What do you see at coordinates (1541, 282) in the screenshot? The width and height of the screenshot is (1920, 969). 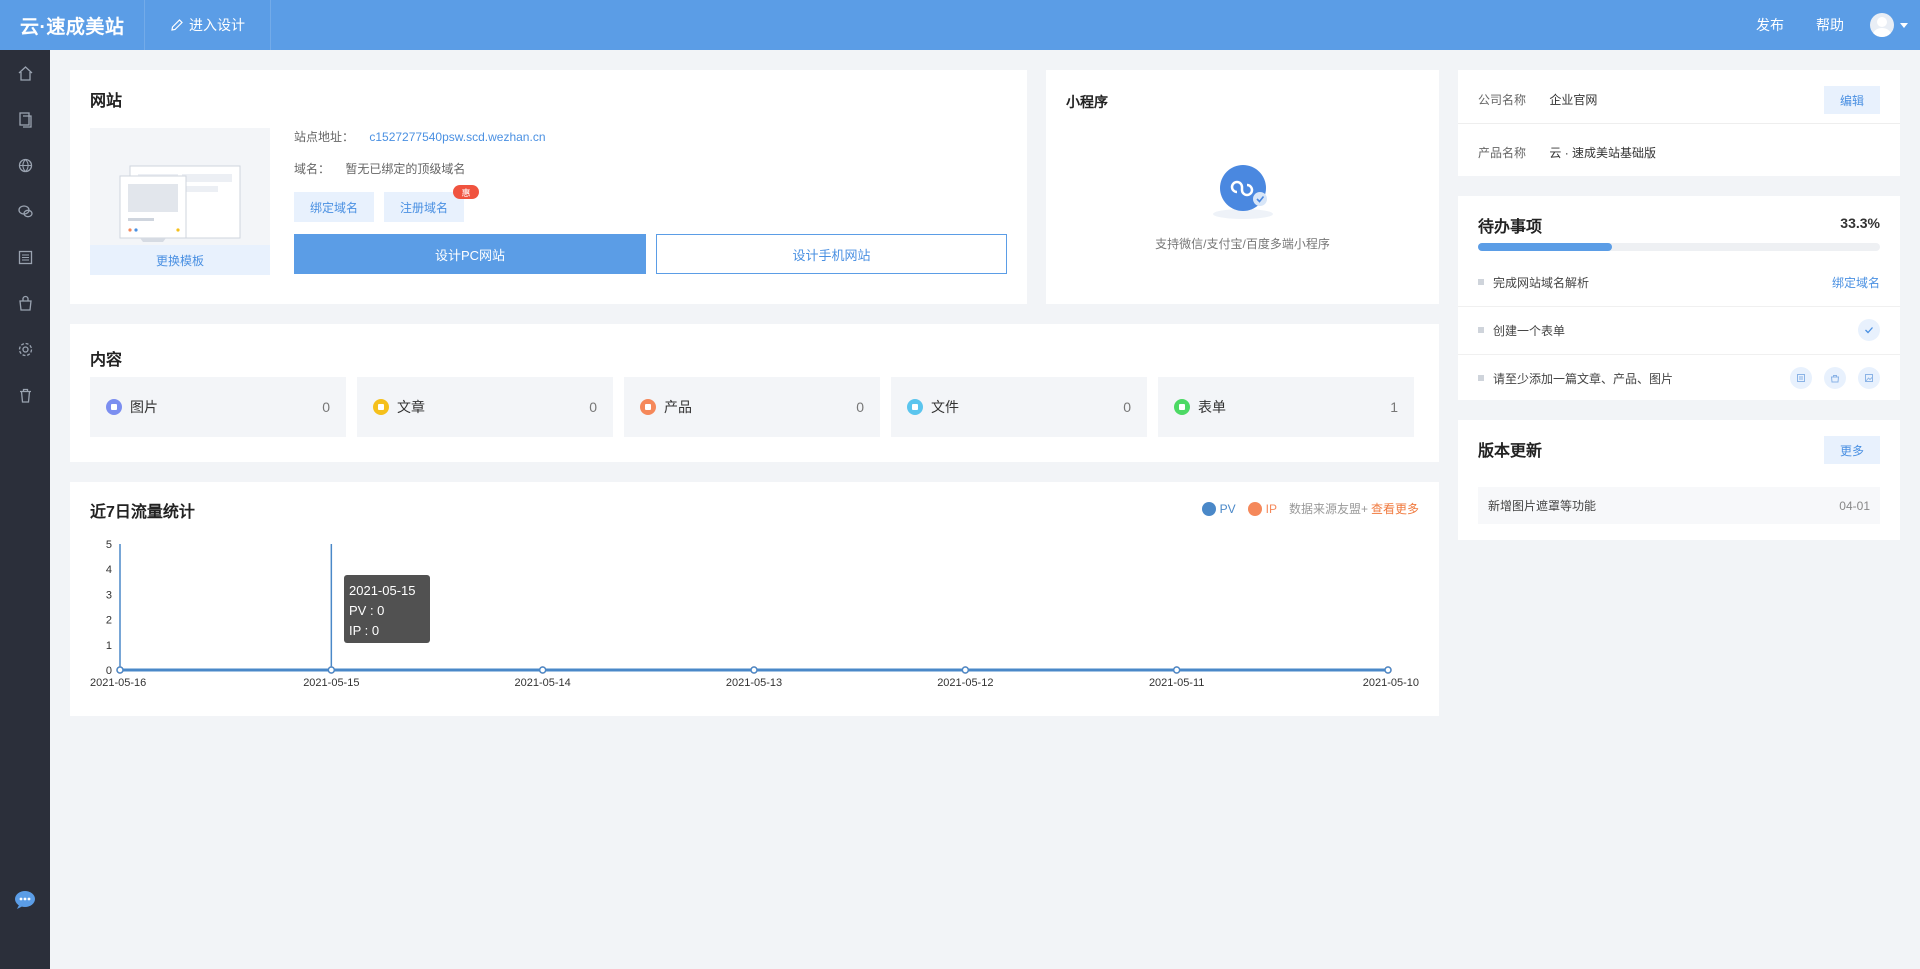 I see `todo-item-label: 完成网站域名解析` at bounding box center [1541, 282].